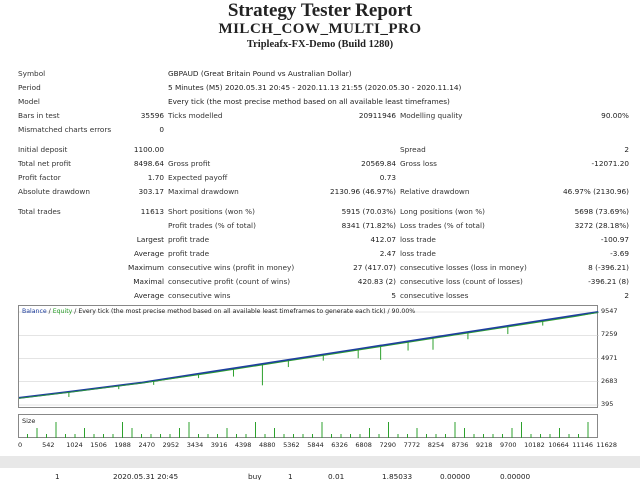 Image resolution: width=640 pixels, height=480 pixels. Describe the element at coordinates (148, 281) in the screenshot. I see `maximal-label: Maximal` at that location.